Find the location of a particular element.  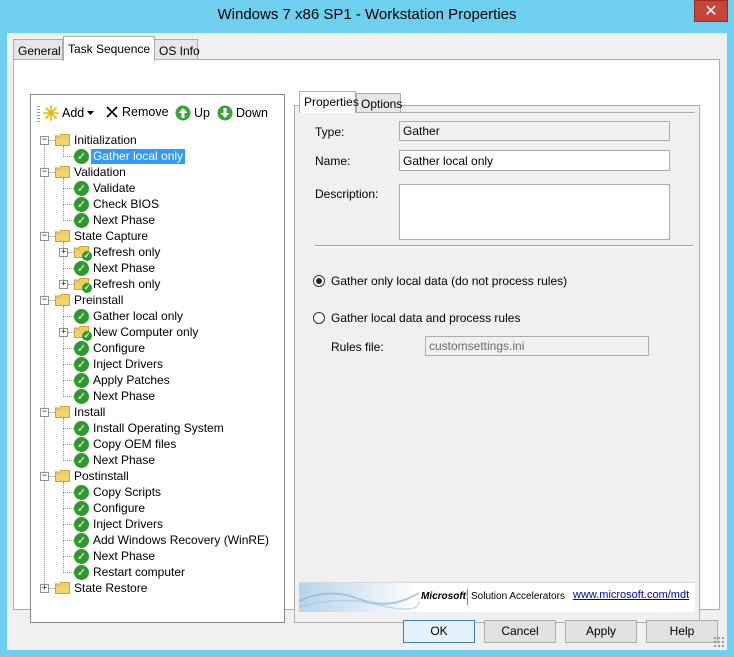

folder-check-icon: ✓ is located at coordinates (83, 333).